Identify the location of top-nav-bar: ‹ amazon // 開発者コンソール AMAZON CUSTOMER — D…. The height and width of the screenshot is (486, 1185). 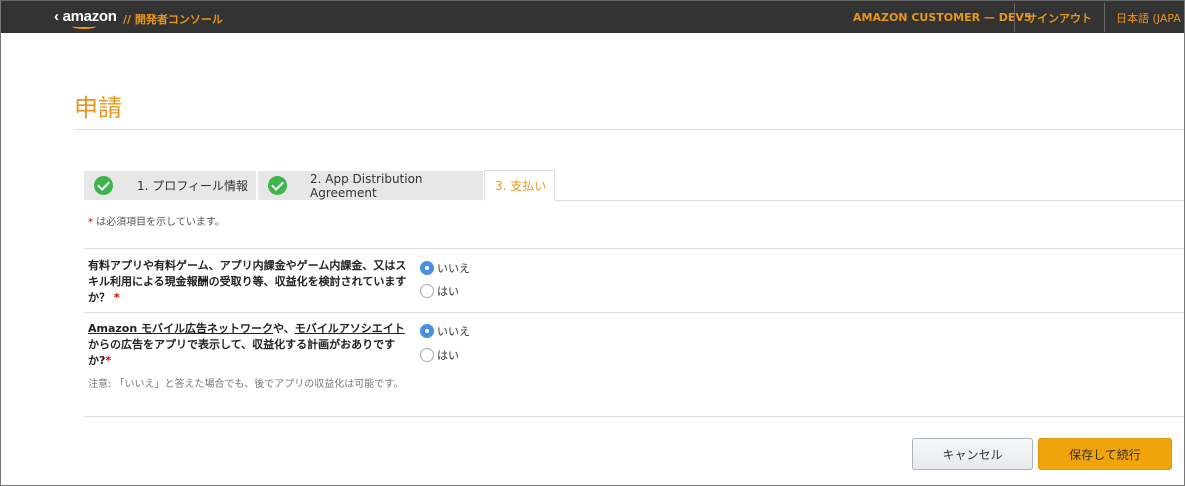
(592, 16).